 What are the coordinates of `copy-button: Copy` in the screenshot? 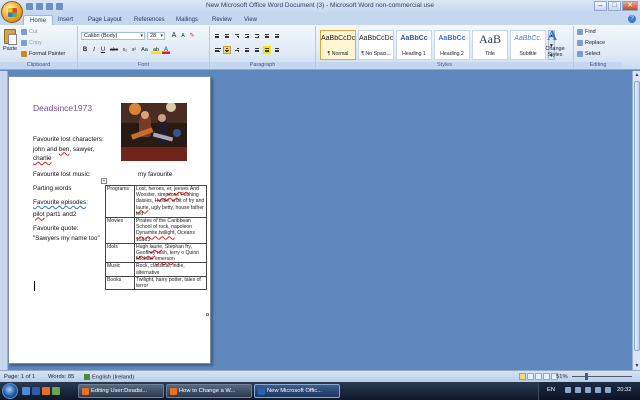 It's located at (31, 43).